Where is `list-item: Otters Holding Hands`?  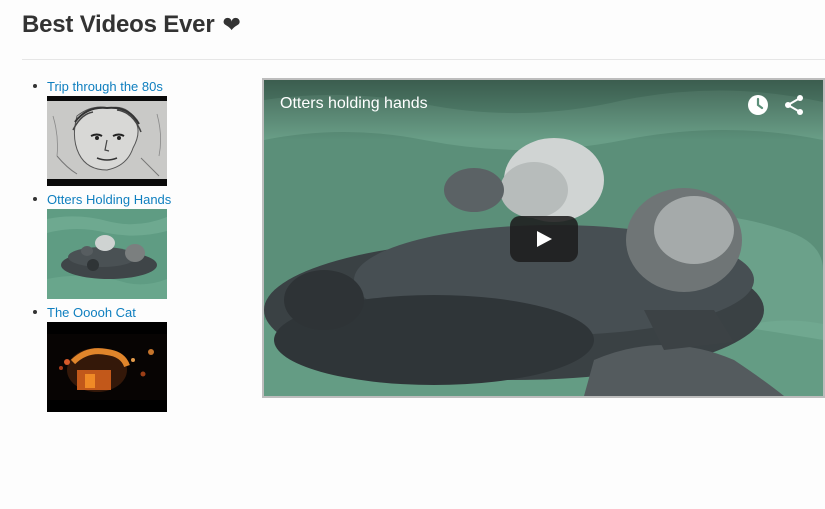
list-item: Otters Holding Hands is located at coordinates (102, 247).